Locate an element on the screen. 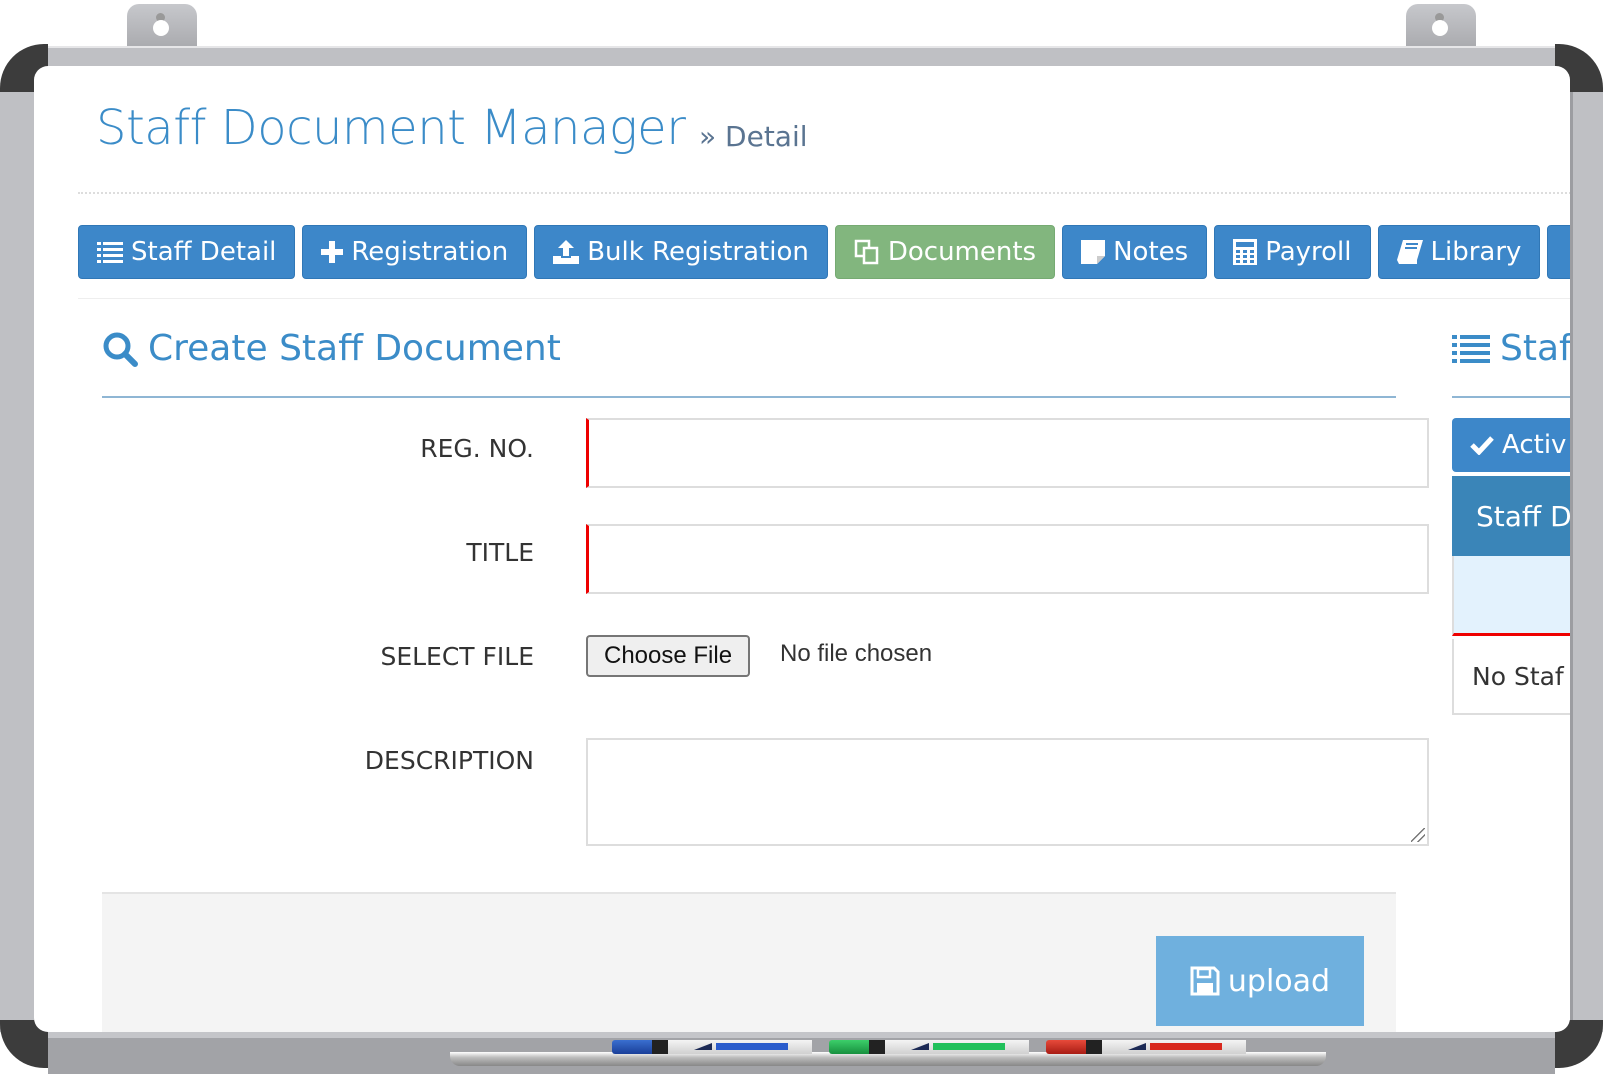  search-icon is located at coordinates (120, 349).